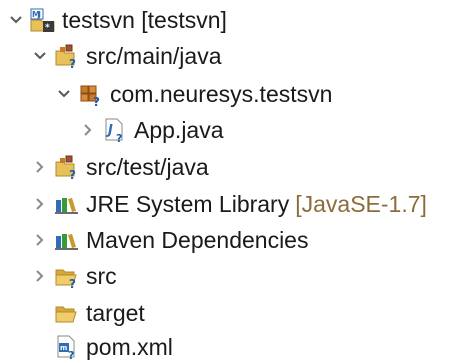  I want to click on xml-file-icon: m ?, so click(67, 347).